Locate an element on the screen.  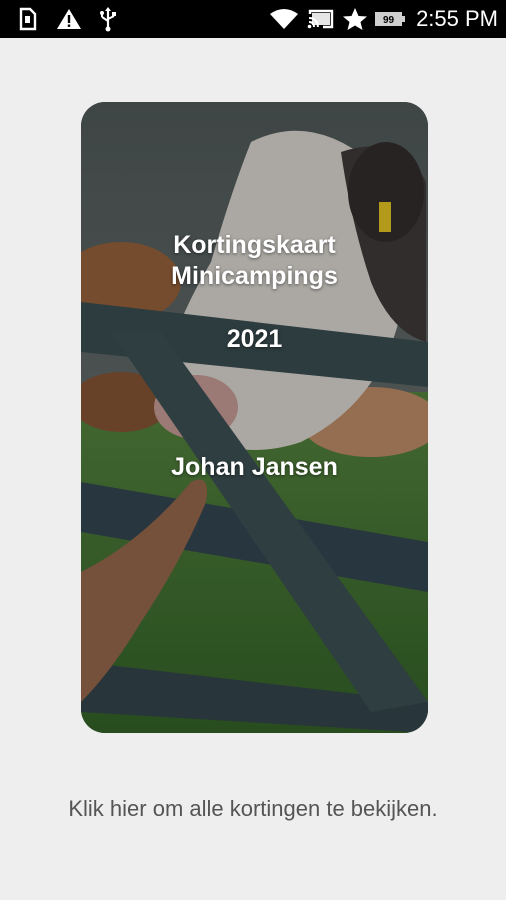
status-bar: 99 2:55 PM is located at coordinates (253, 19).